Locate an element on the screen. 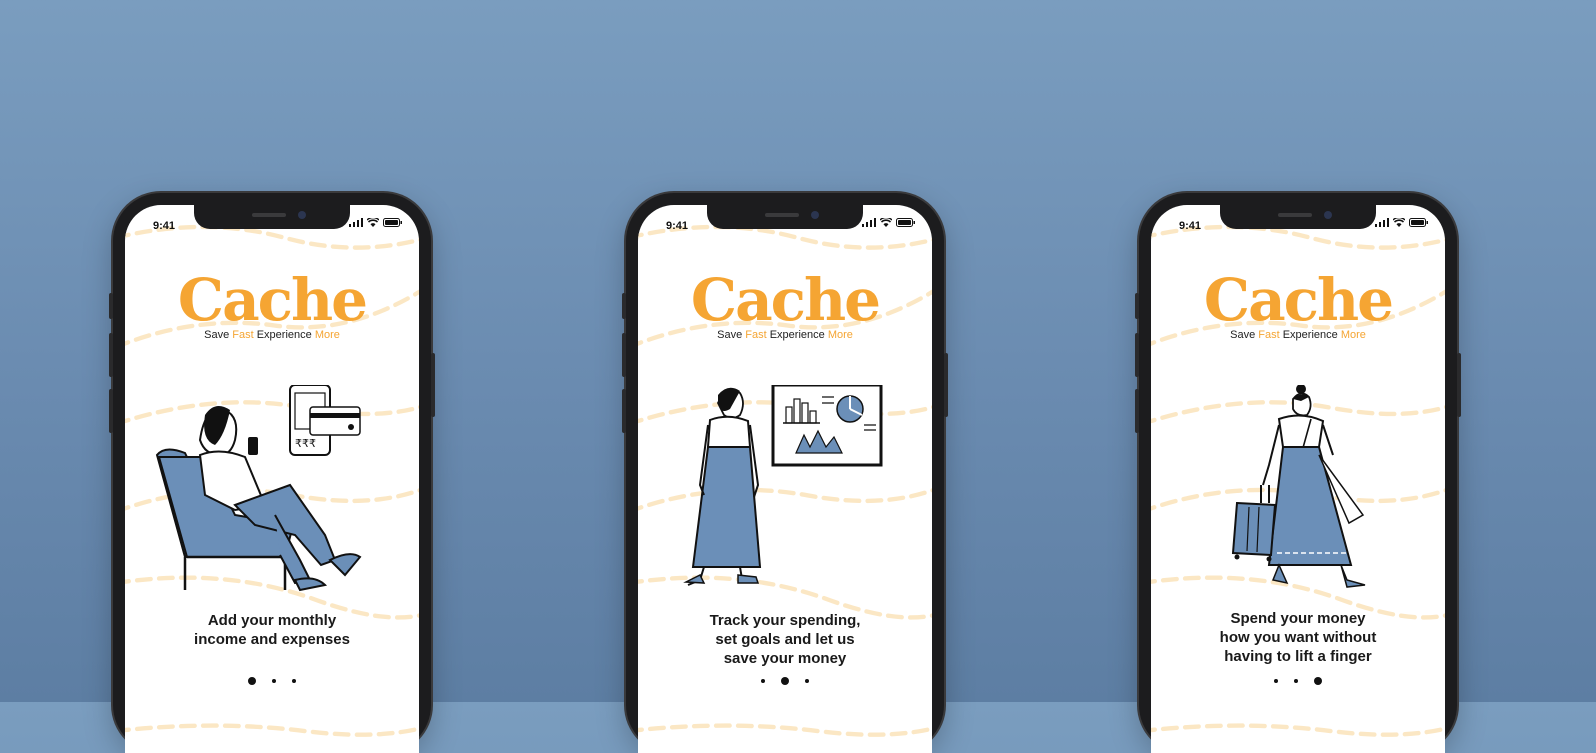 This screenshot has width=1596, height=753. onboarding-caption: Add your monthly income and expenses is located at coordinates (272, 630).